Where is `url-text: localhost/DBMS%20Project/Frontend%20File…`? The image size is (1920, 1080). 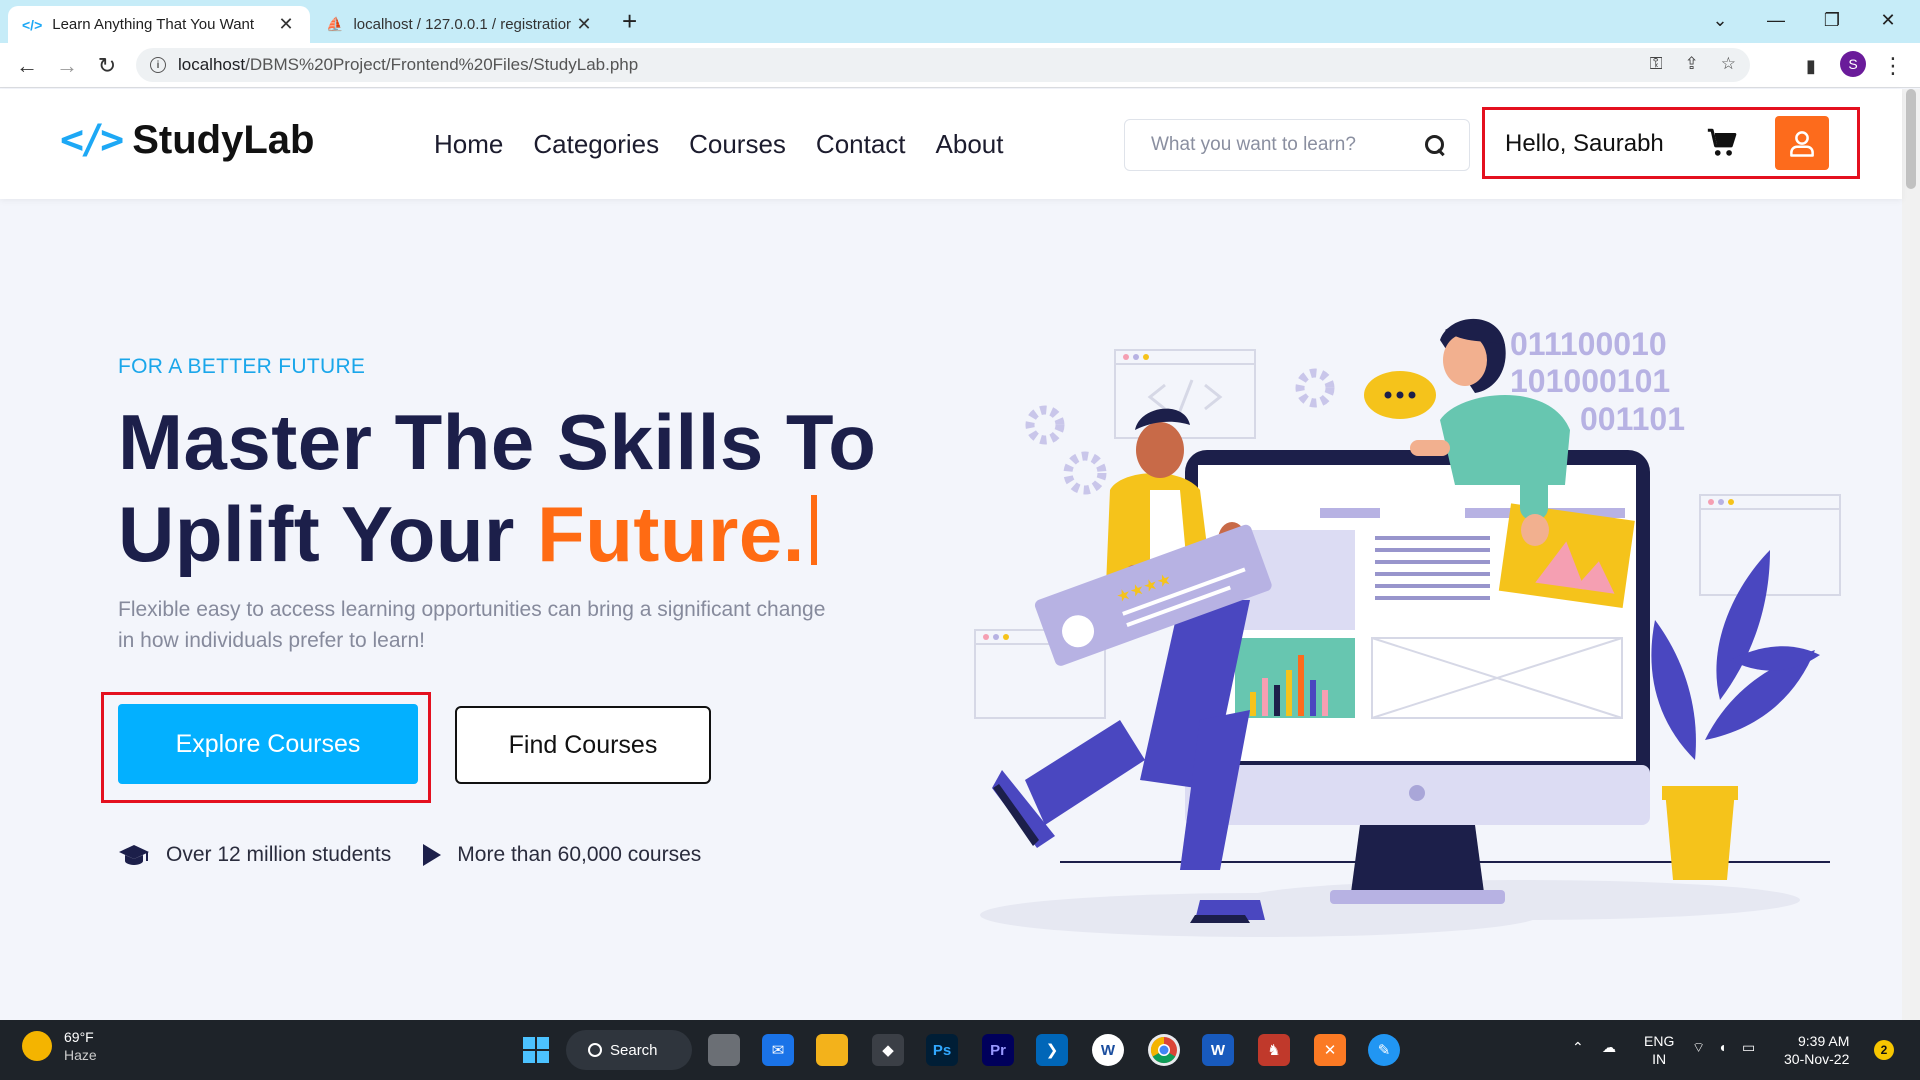 url-text: localhost/DBMS%20Project/Frontend%20File… is located at coordinates (408, 64).